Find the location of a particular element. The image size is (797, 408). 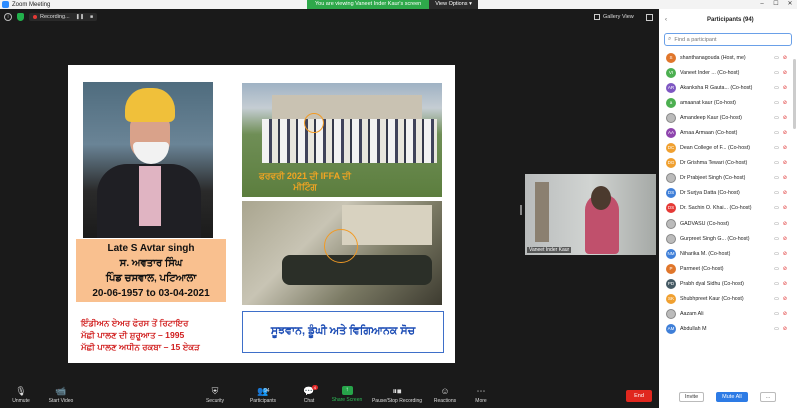

participant-name: Dr Grishma Tewari (Co-host) is located at coordinates (714, 163).